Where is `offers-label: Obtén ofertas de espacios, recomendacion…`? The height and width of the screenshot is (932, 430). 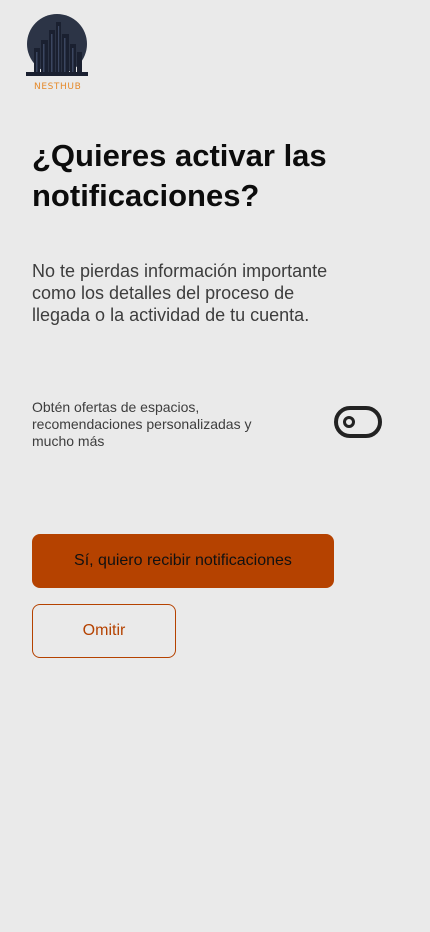
offers-label: Obtén ofertas de espacios, recomendacion… is located at coordinates (142, 424).